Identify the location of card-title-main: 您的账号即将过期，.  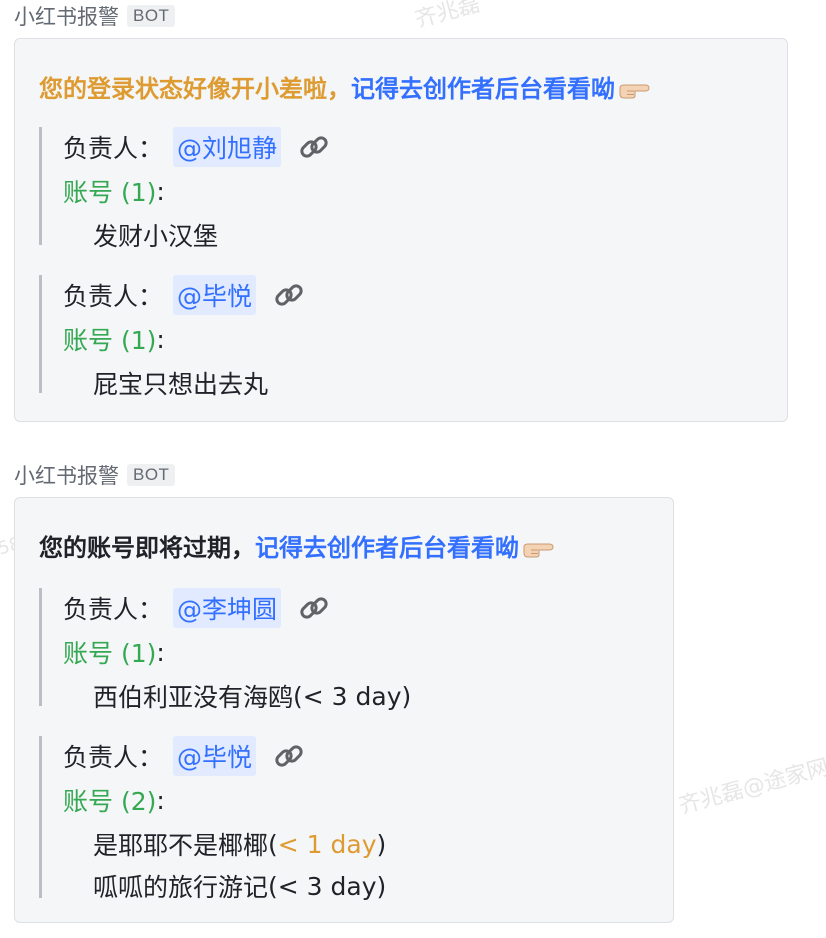
(147, 548).